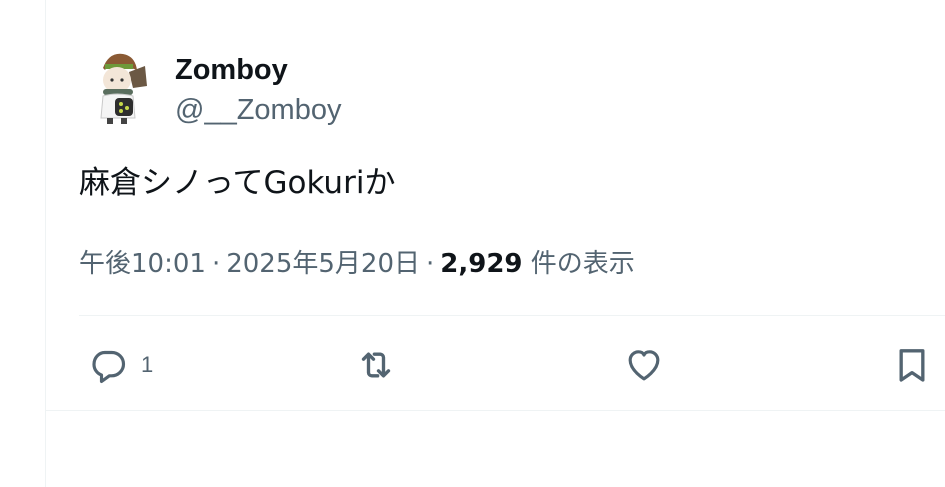 The width and height of the screenshot is (945, 487). What do you see at coordinates (258, 110) in the screenshot?
I see `author-handle: @__Zomboy` at bounding box center [258, 110].